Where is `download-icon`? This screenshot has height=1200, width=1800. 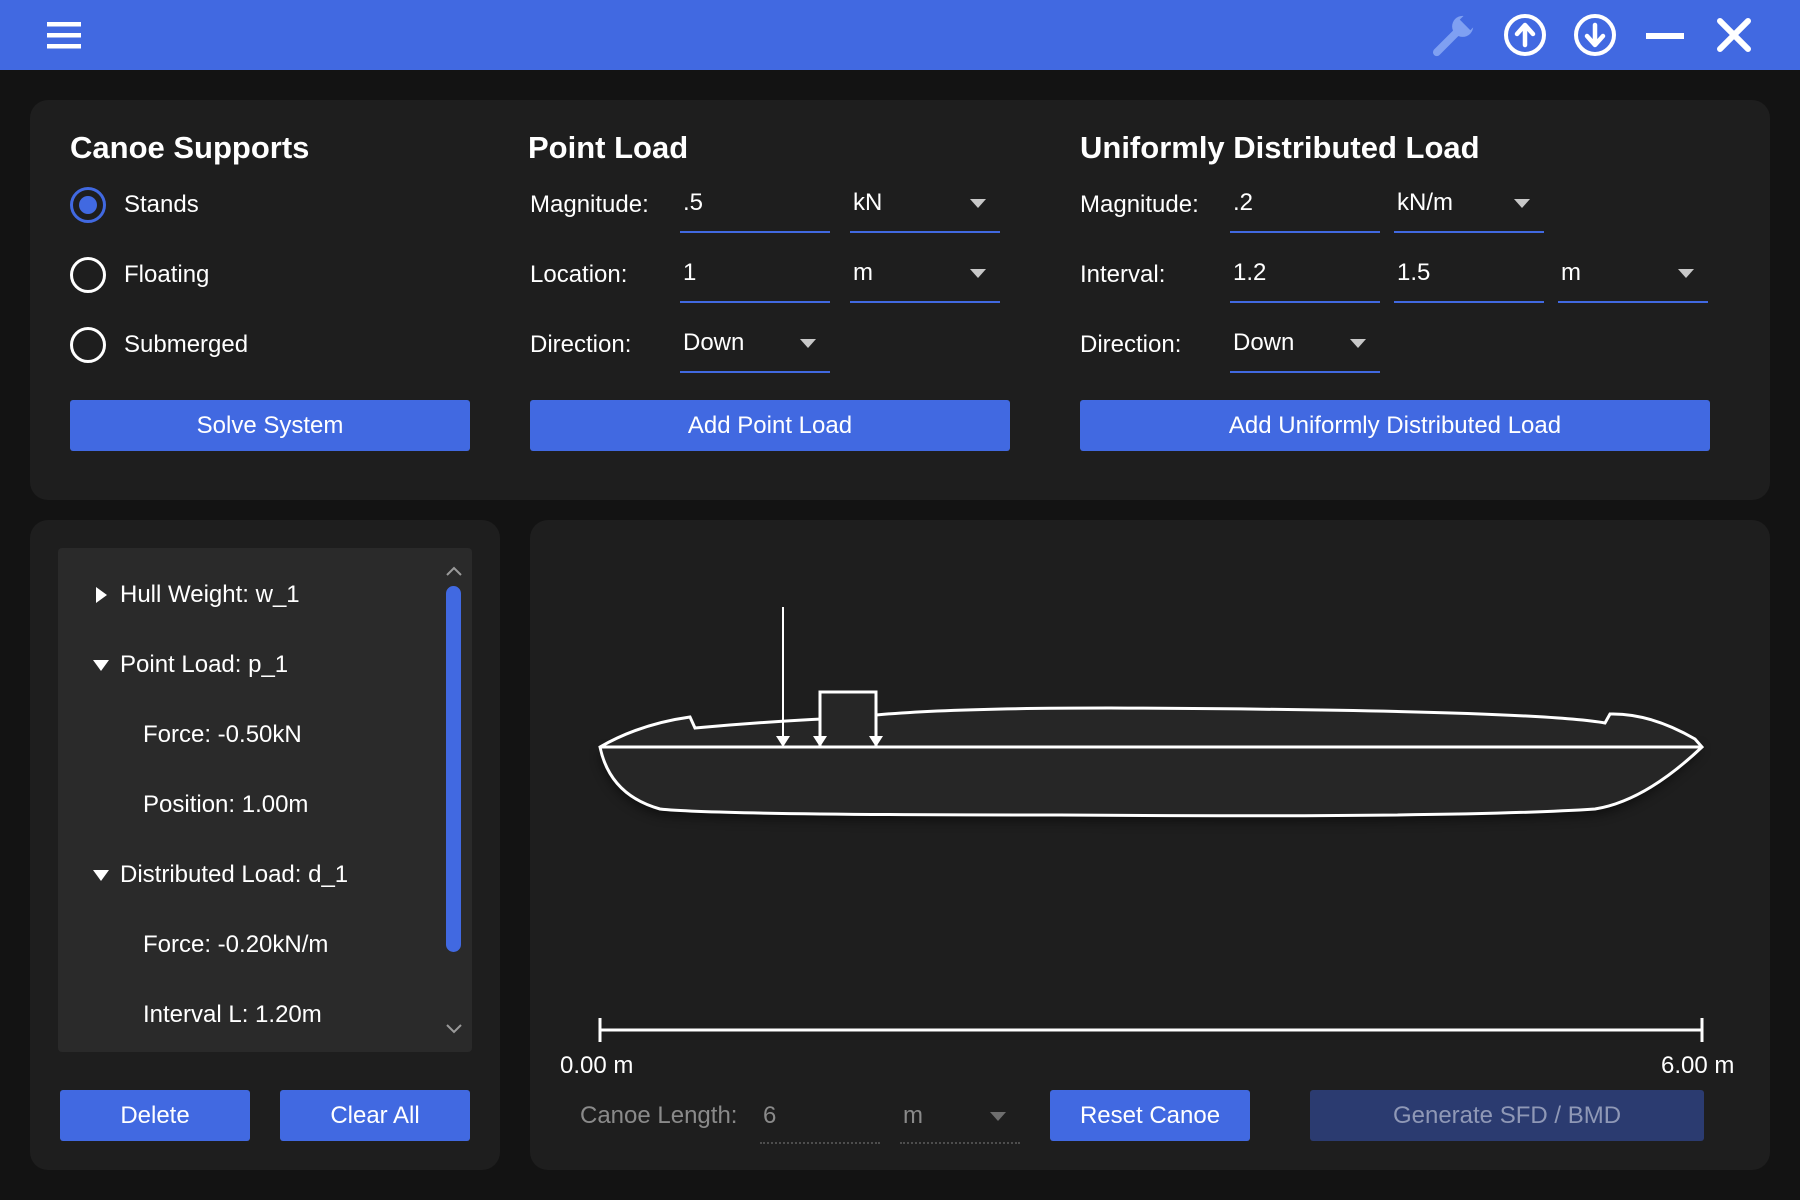 download-icon is located at coordinates (1595, 35).